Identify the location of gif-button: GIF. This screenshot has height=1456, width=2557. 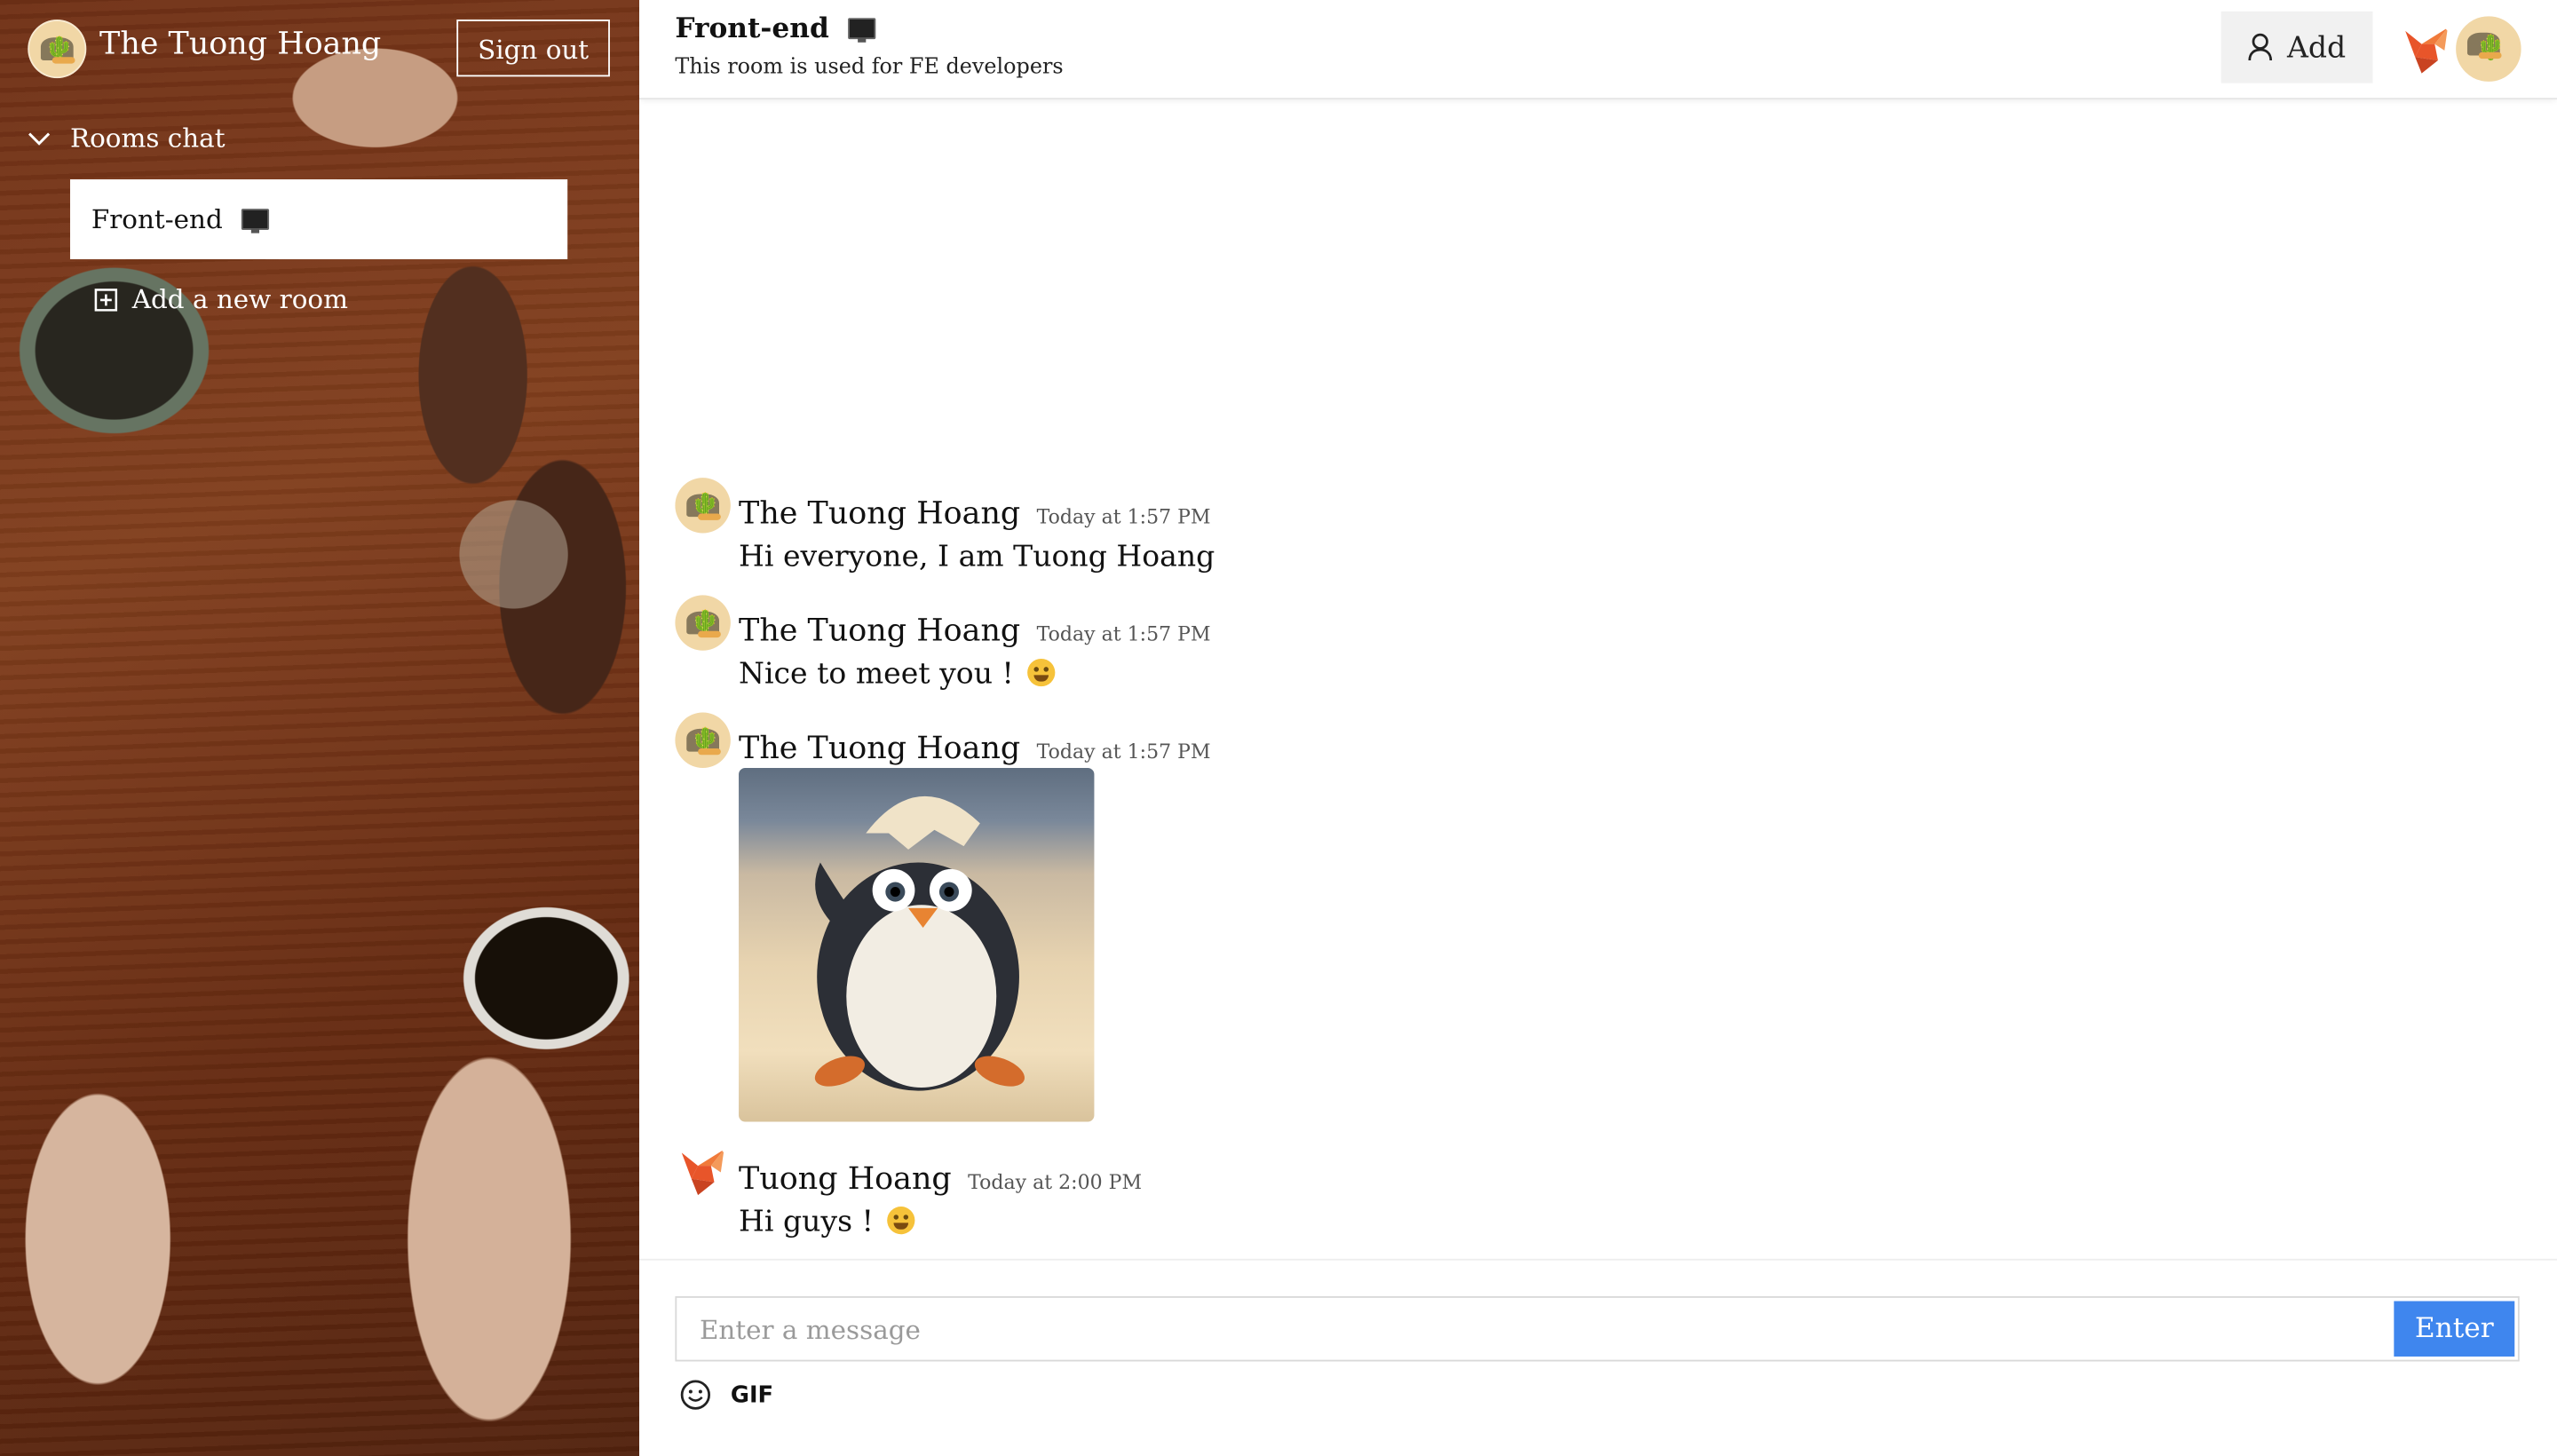
(752, 1394).